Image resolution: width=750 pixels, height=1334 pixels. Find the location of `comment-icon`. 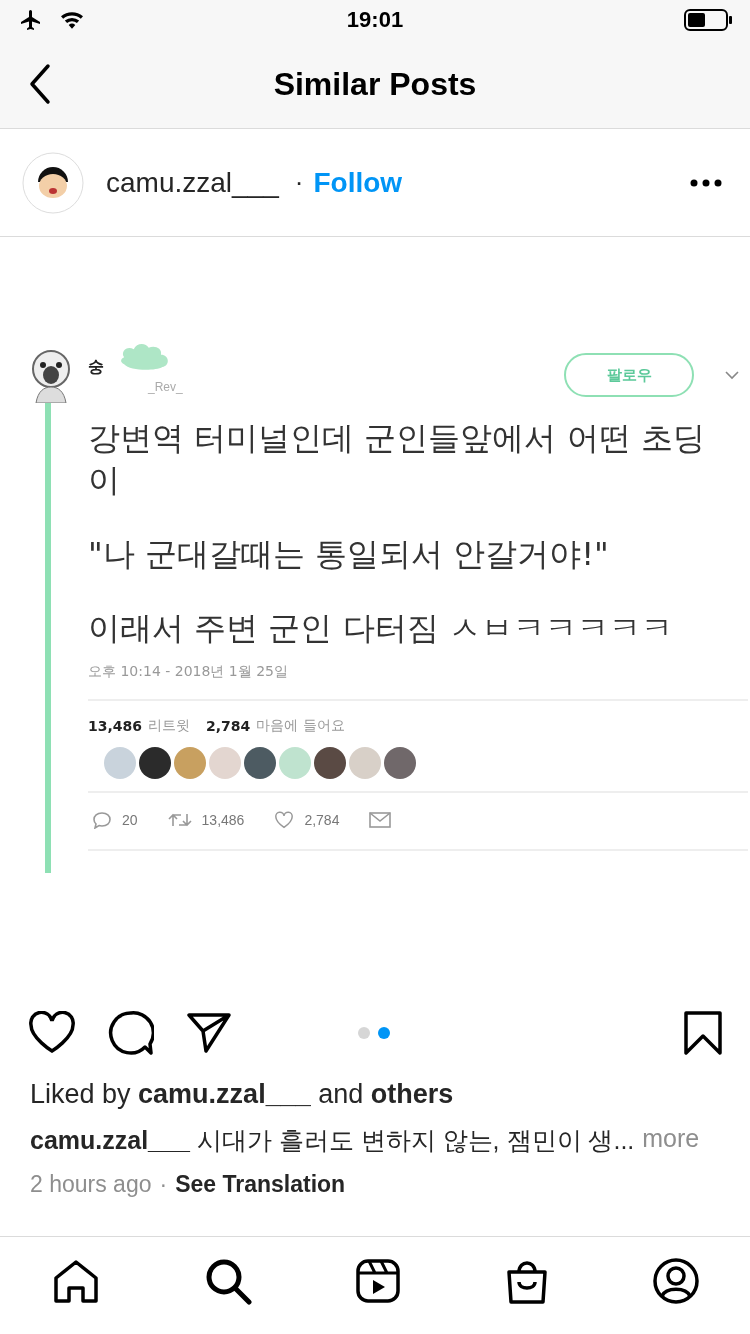

comment-icon is located at coordinates (131, 1033).